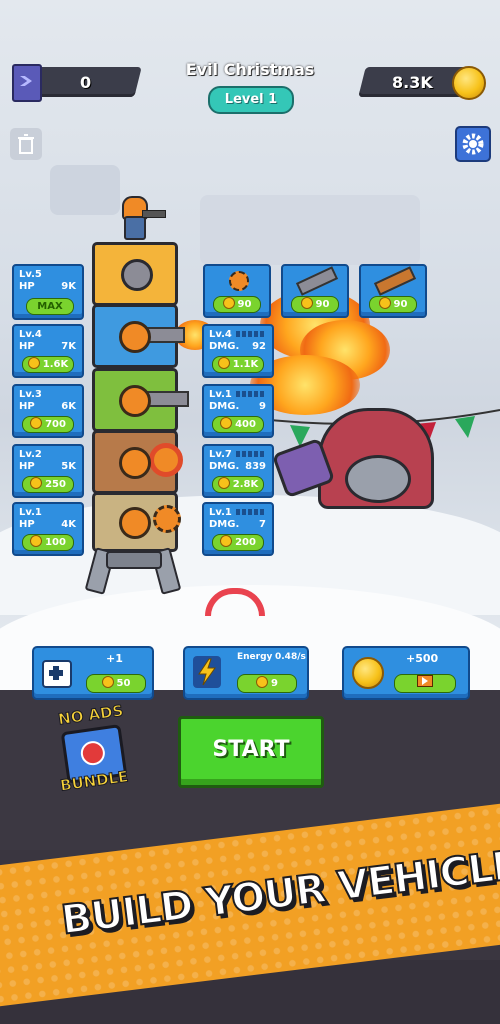 Image resolution: width=500 pixels, height=1024 pixels. What do you see at coordinates (30, 394) in the screenshot?
I see `card-level: Lv.3` at bounding box center [30, 394].